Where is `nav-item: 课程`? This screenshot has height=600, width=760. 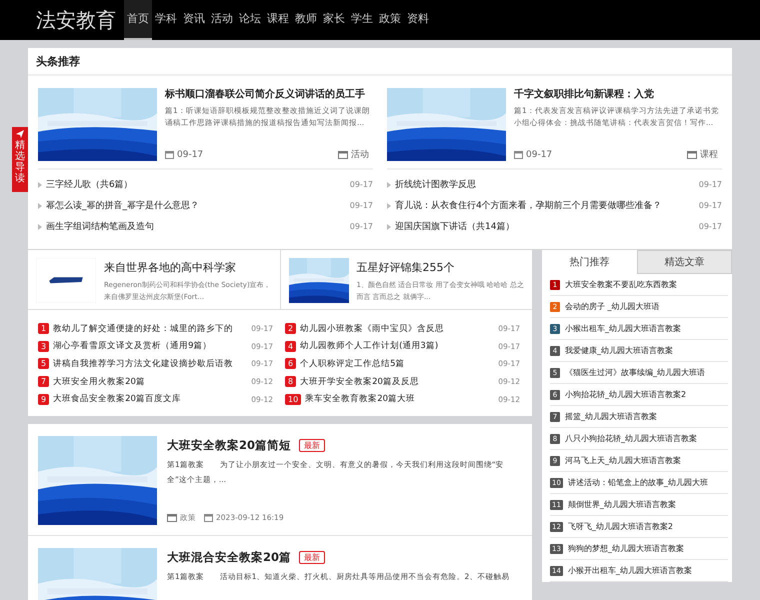
nav-item: 课程 is located at coordinates (278, 20).